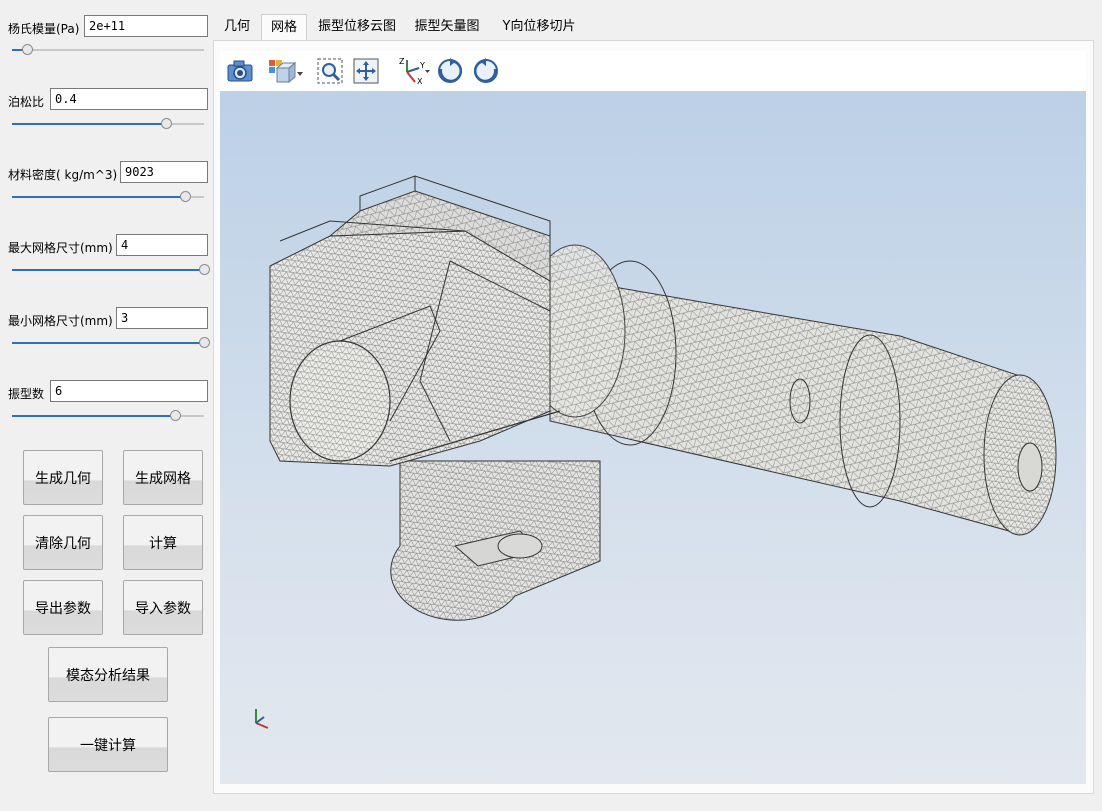 The height and width of the screenshot is (811, 1102). What do you see at coordinates (653, 71) in the screenshot?
I see `viewer-toolbar: Z Y X` at bounding box center [653, 71].